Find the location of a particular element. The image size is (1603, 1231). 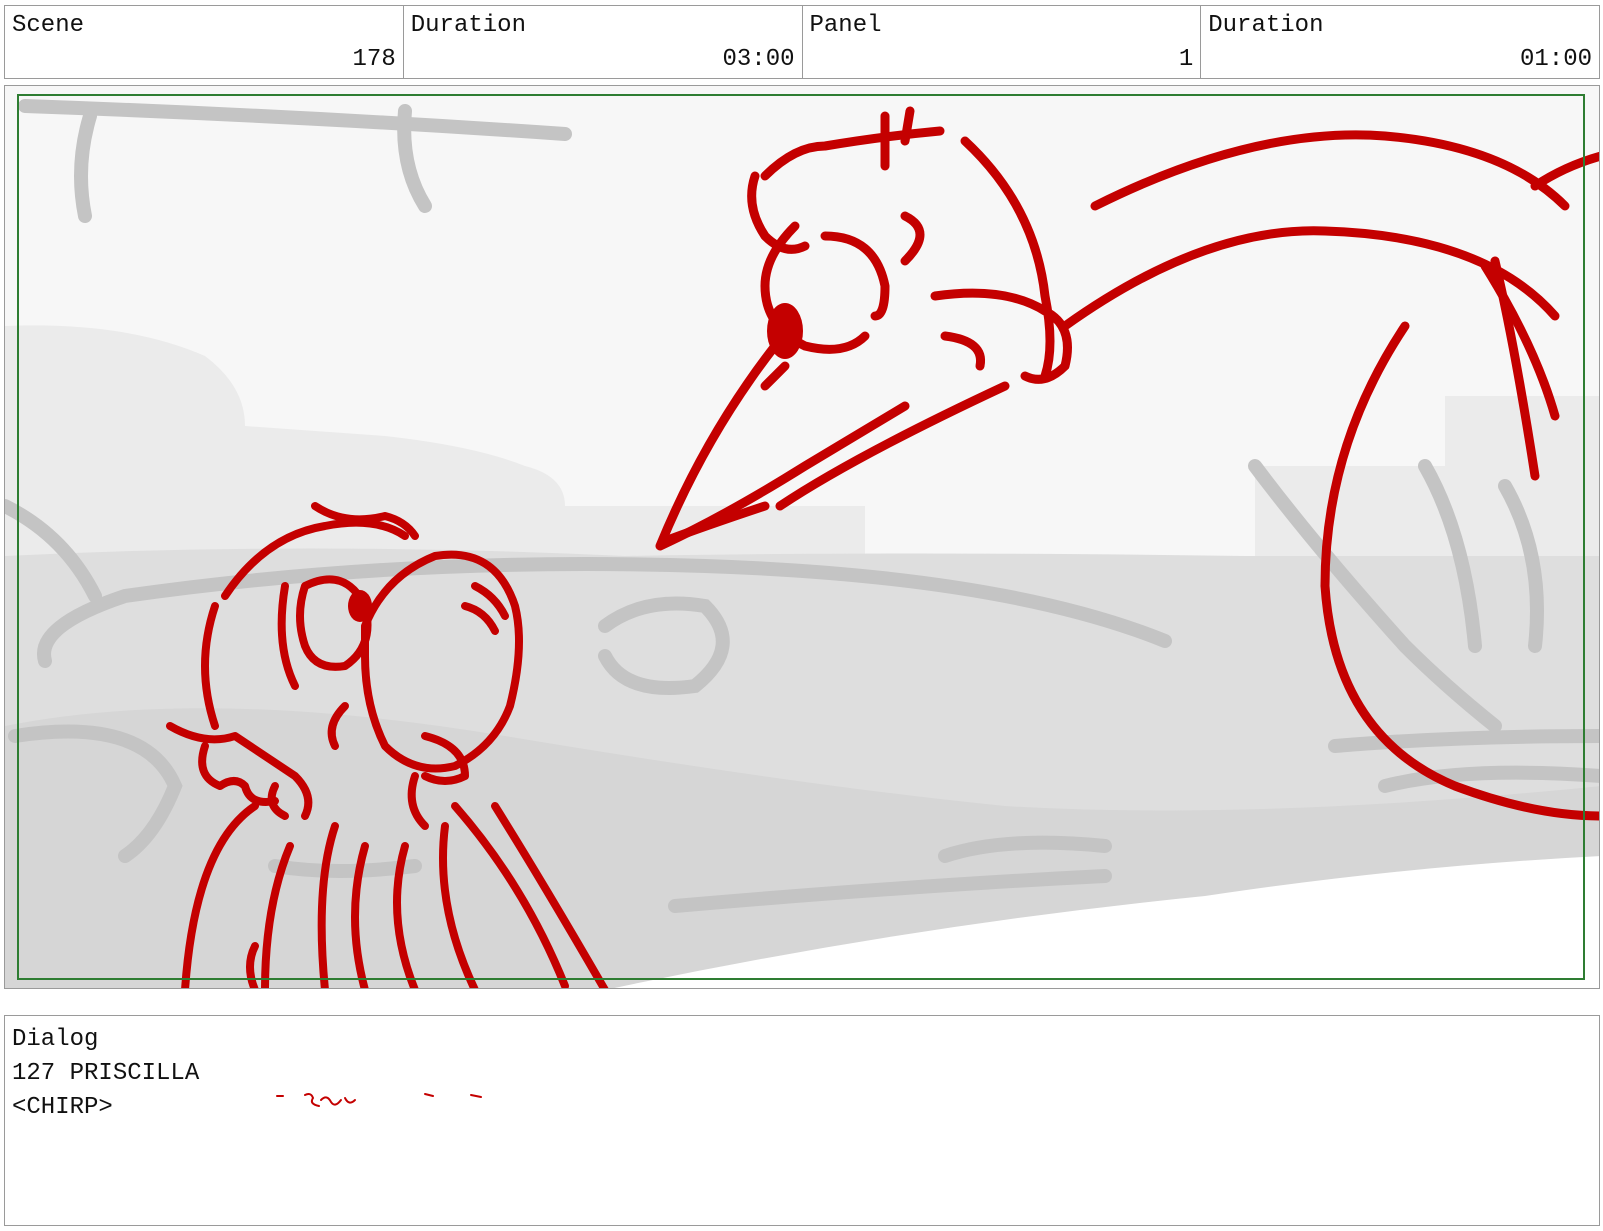

panel-duration-label: Duration is located at coordinates (1266, 25).